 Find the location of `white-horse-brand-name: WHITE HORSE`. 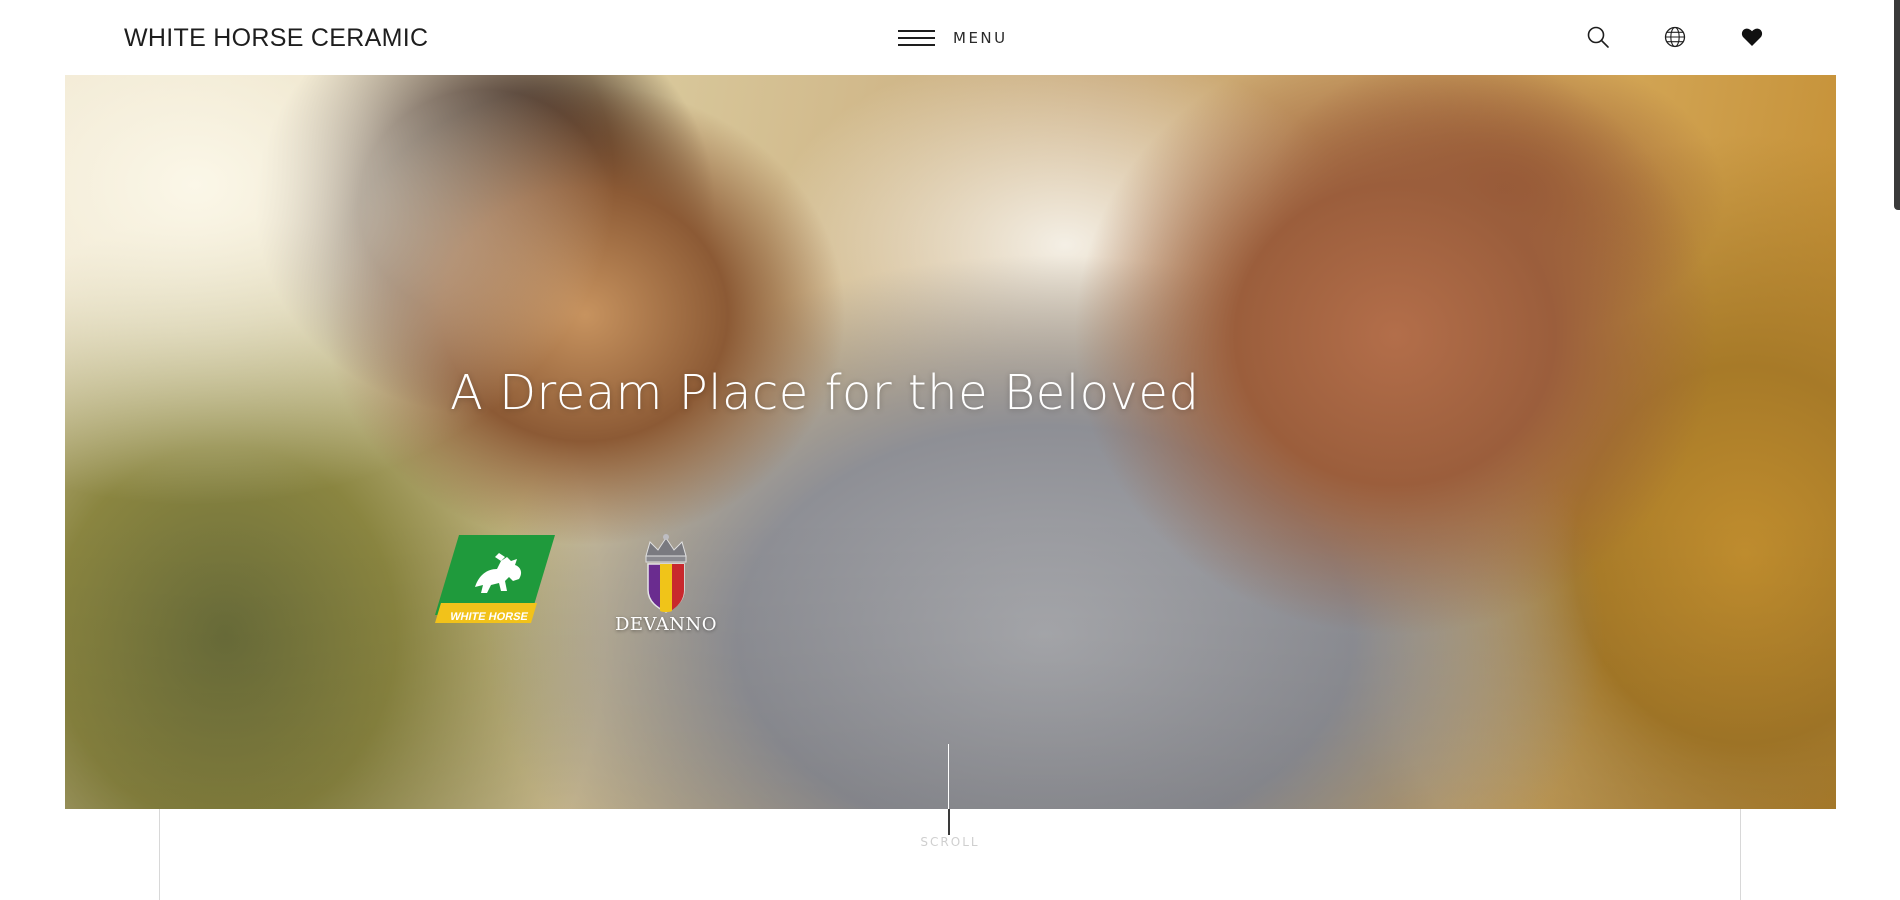

white-horse-brand-name: WHITE HORSE is located at coordinates (489, 617).